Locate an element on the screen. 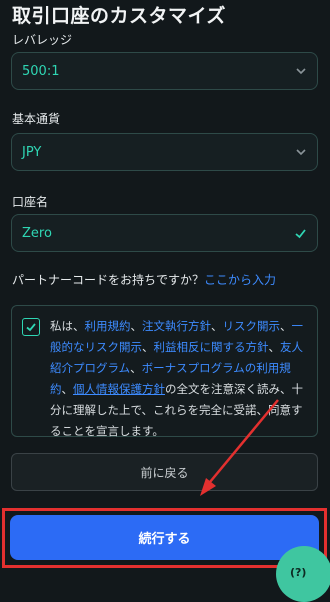 Image resolution: width=330 pixels, height=602 pixels. help-chat-button: (?) is located at coordinates (303, 574).